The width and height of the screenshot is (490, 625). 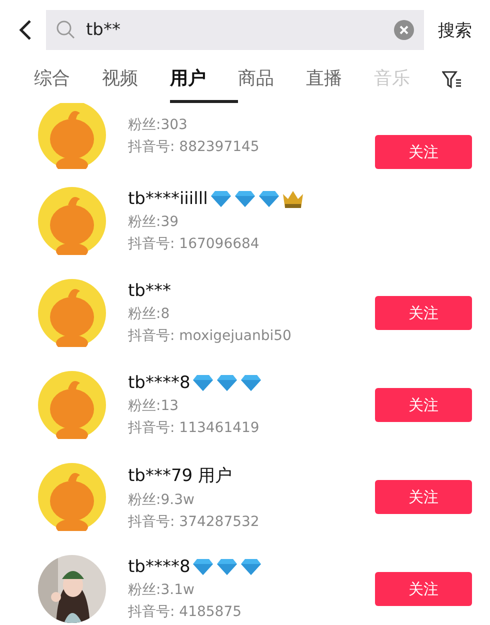 I want to click on clear-icon, so click(x=404, y=30).